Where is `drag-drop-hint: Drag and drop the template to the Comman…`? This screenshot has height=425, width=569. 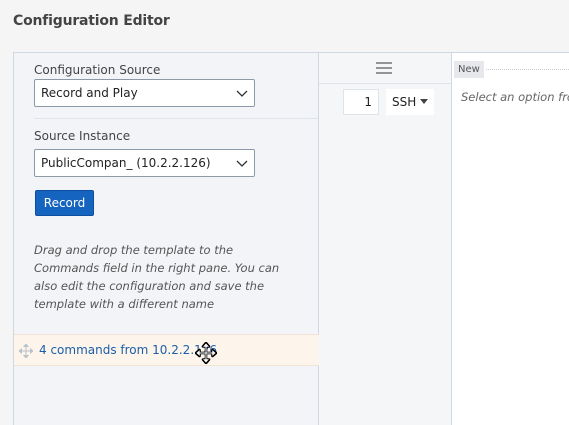
drag-drop-hint: Drag and drop the template to the Comman… is located at coordinates (157, 277).